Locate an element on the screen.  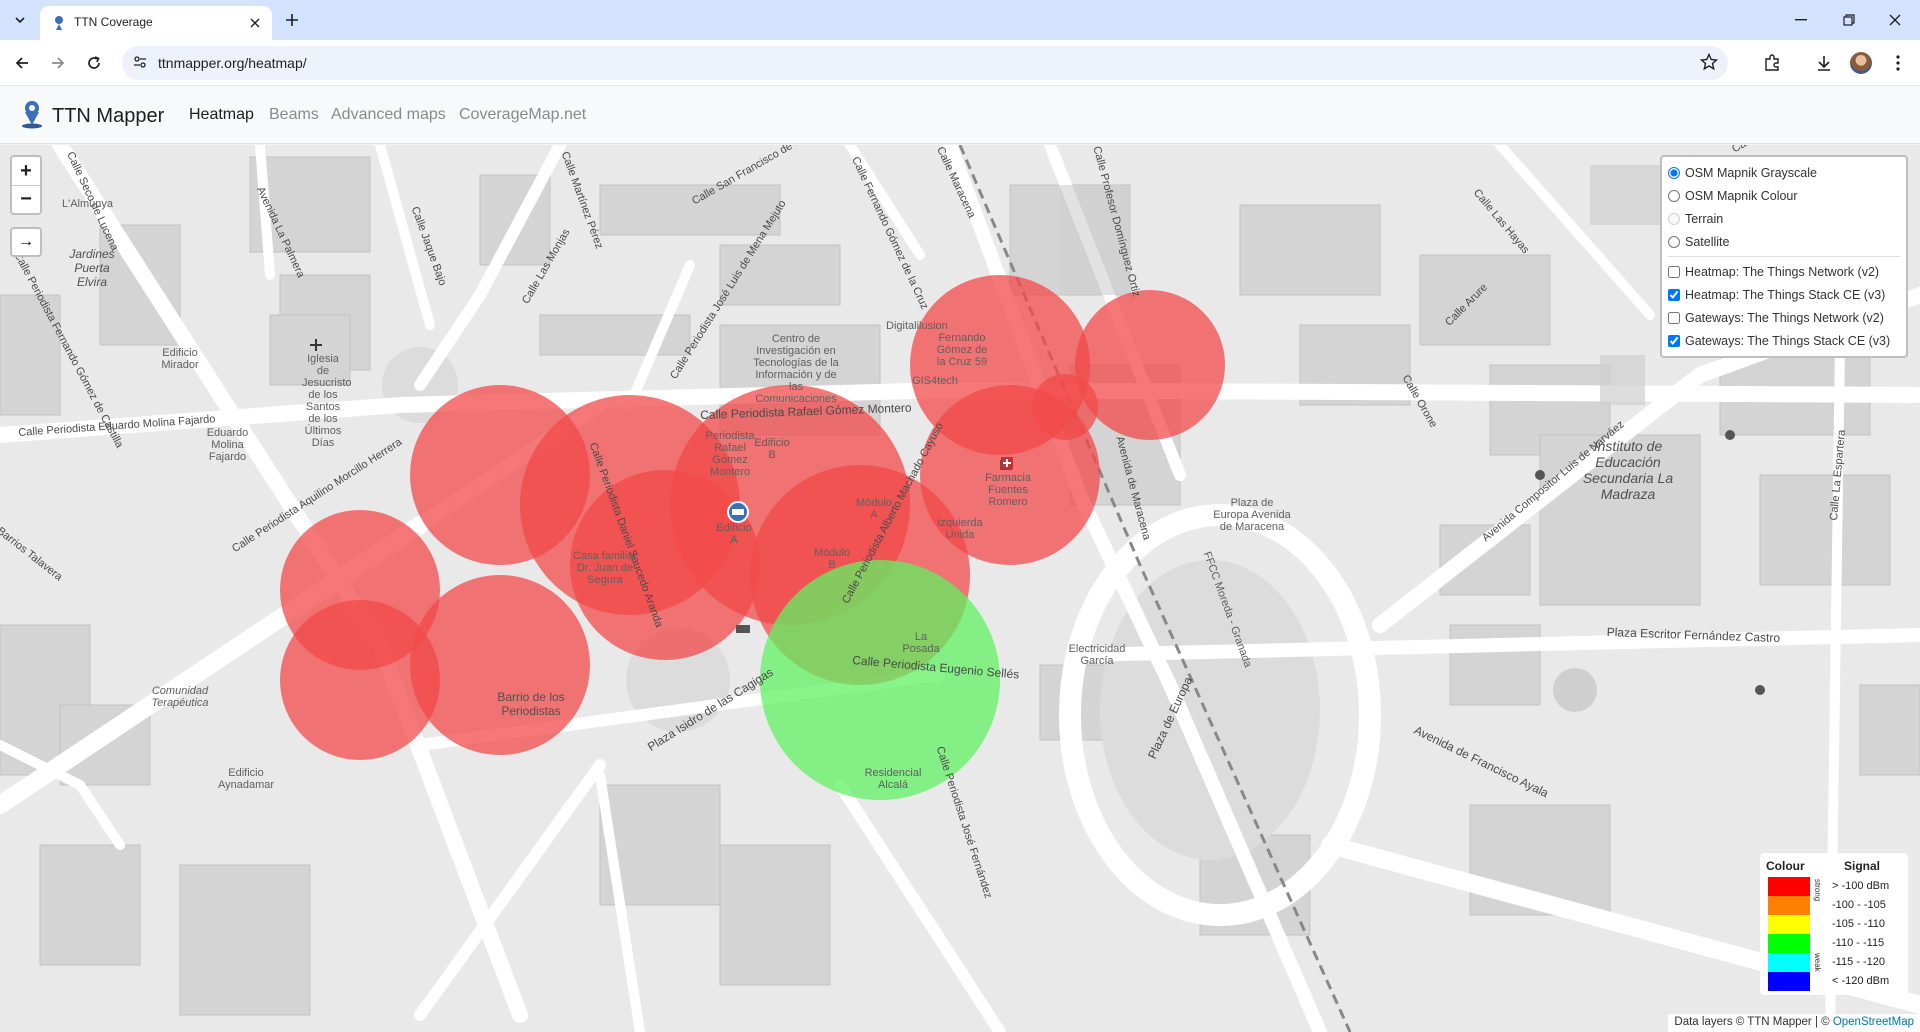
zoom-in-button: + is located at coordinates (26, 171).